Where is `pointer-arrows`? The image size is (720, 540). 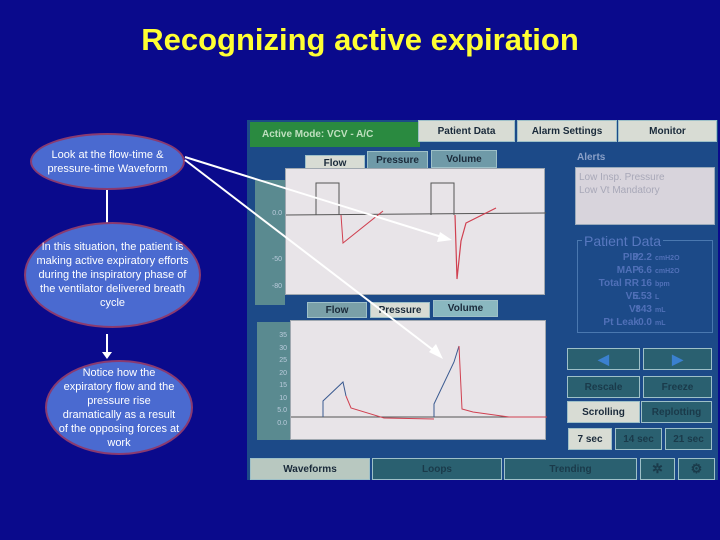 pointer-arrows is located at coordinates (318, 257).